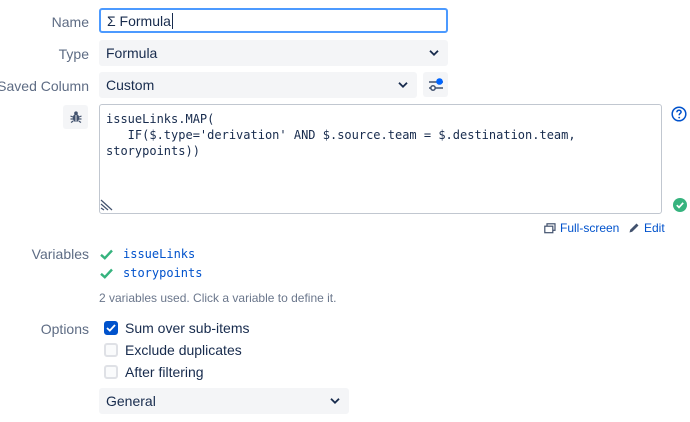  Describe the element at coordinates (107, 205) in the screenshot. I see `resize-handle-icon` at that location.